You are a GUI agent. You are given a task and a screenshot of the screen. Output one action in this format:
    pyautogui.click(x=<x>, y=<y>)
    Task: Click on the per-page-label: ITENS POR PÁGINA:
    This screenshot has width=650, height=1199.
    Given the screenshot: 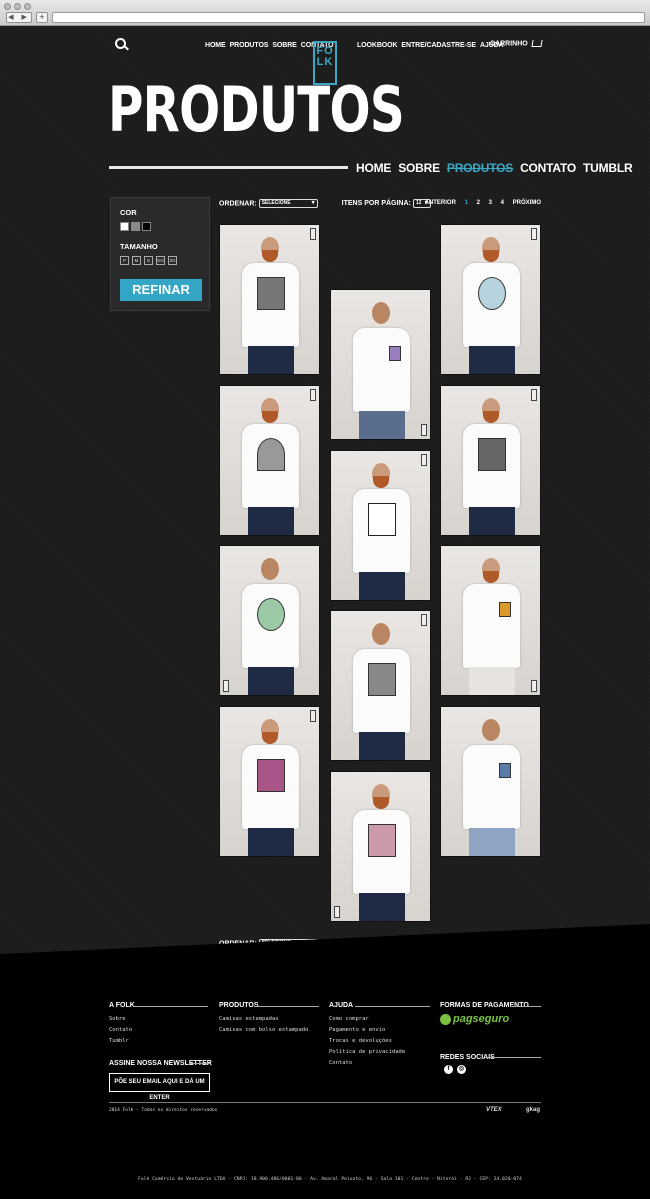 What is the action you would take?
    pyautogui.click(x=376, y=204)
    